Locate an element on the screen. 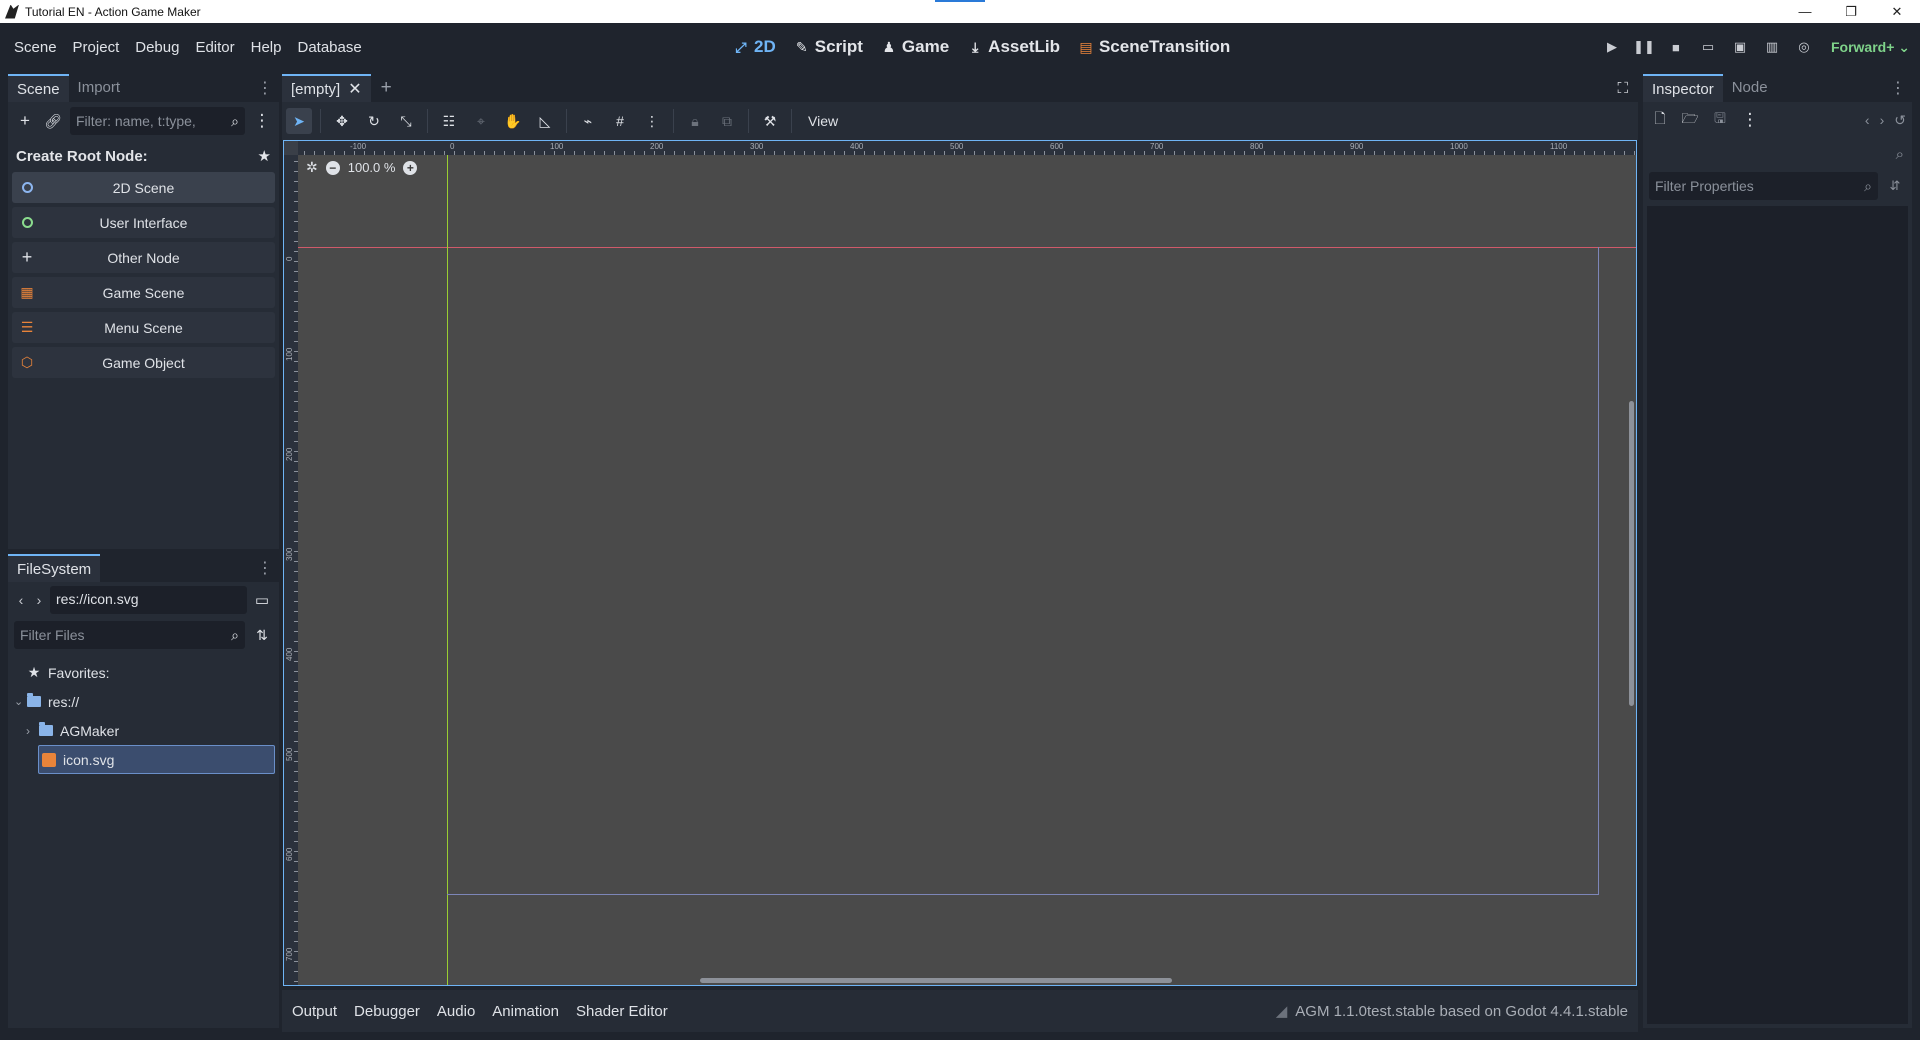 This screenshot has height=1040, width=1920. horizontal-scrollbar is located at coordinates (936, 980).